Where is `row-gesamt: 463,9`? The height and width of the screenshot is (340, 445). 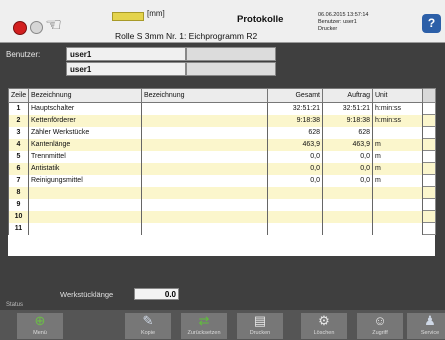
row-gesamt: 463,9 is located at coordinates (295, 144).